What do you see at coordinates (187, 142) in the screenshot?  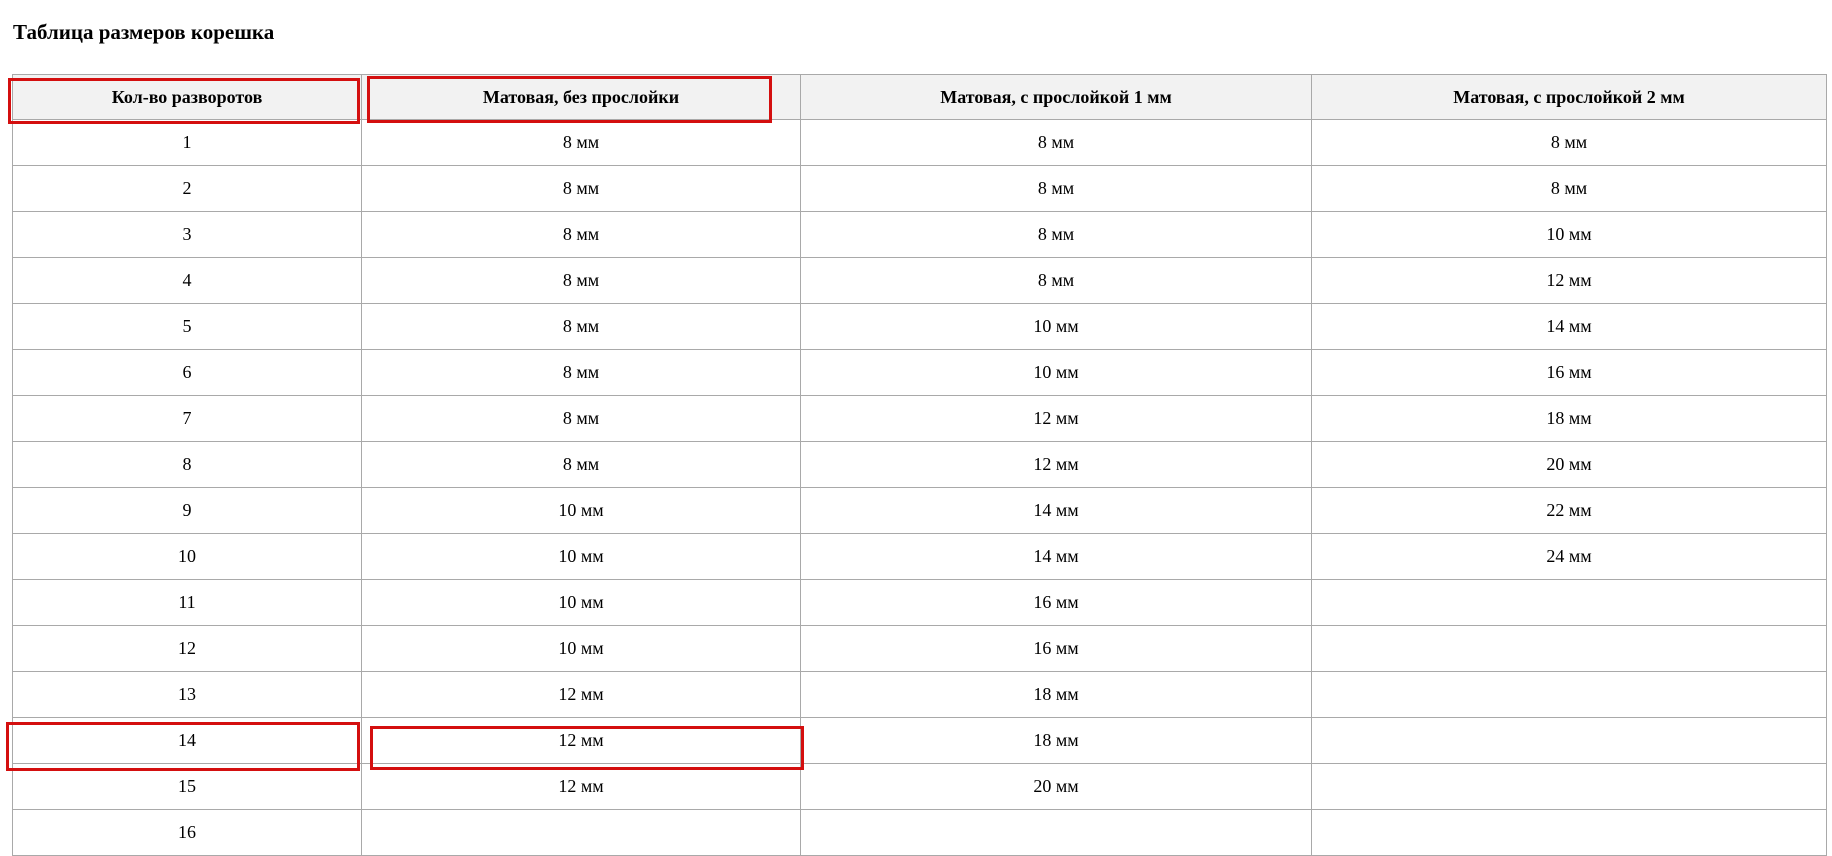 I see `cell-spreads: 1` at bounding box center [187, 142].